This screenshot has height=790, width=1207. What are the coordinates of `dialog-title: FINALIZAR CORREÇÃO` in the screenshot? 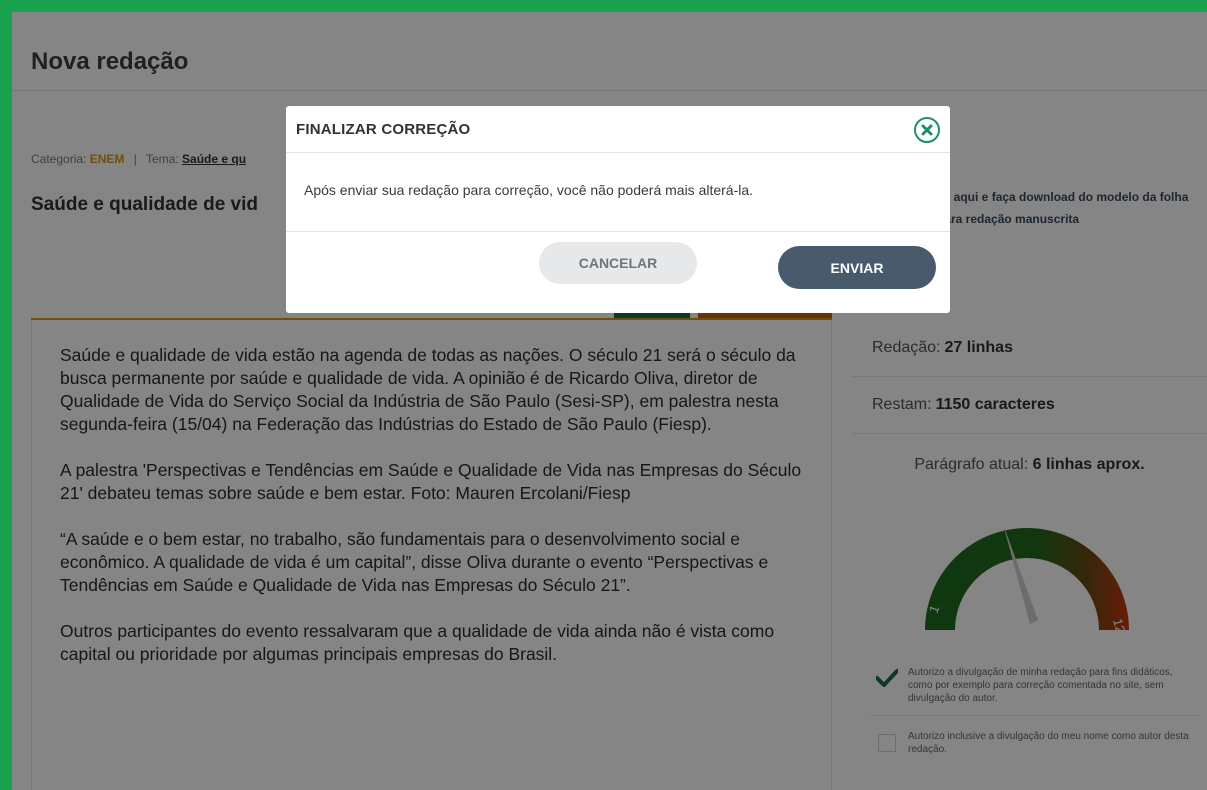 It's located at (383, 129).